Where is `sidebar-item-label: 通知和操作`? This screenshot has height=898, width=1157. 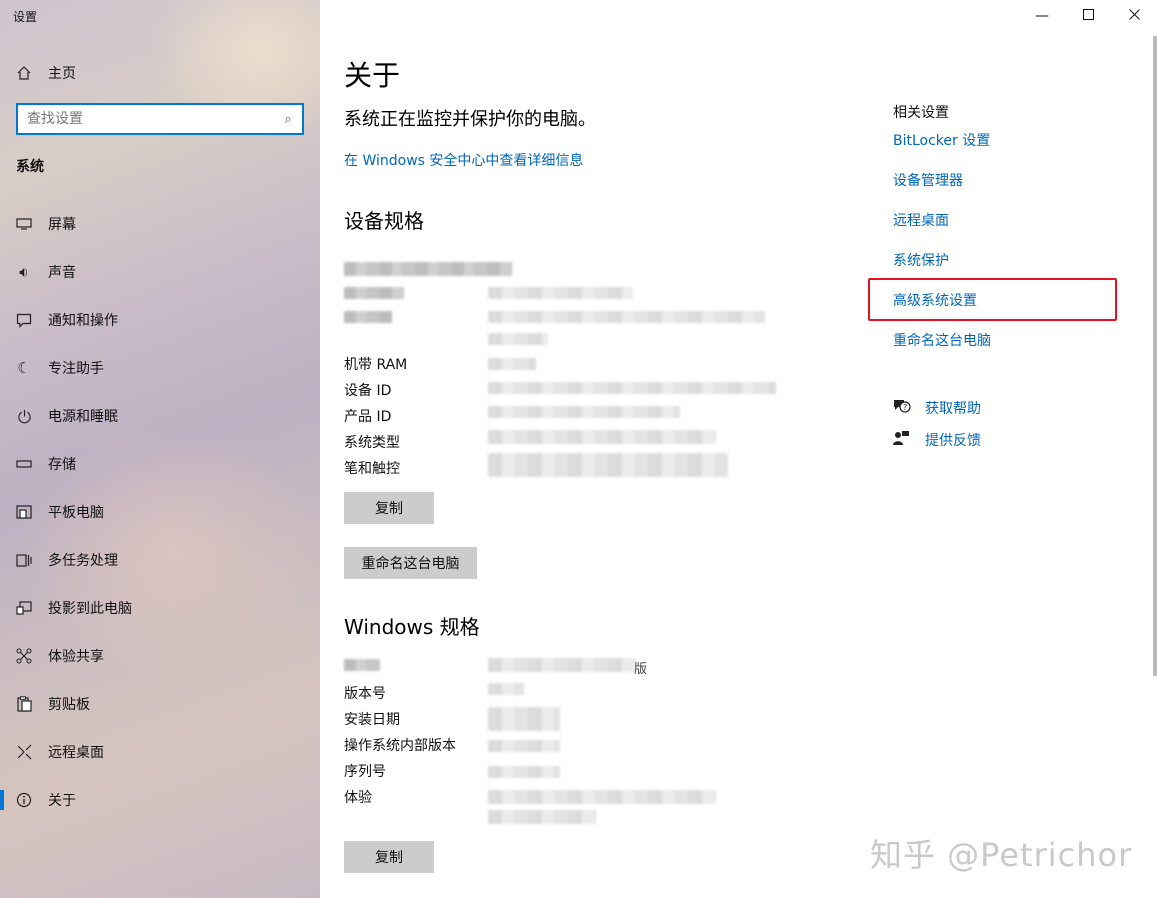
sidebar-item-label: 通知和操作 is located at coordinates (83, 321).